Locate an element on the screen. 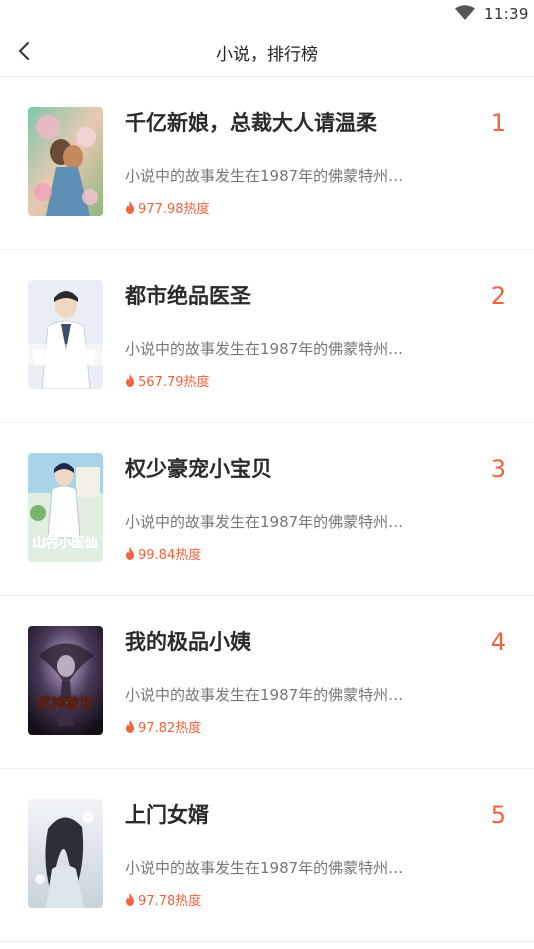 The image size is (534, 949). book-title: 我的极品小姨 is located at coordinates (188, 641).